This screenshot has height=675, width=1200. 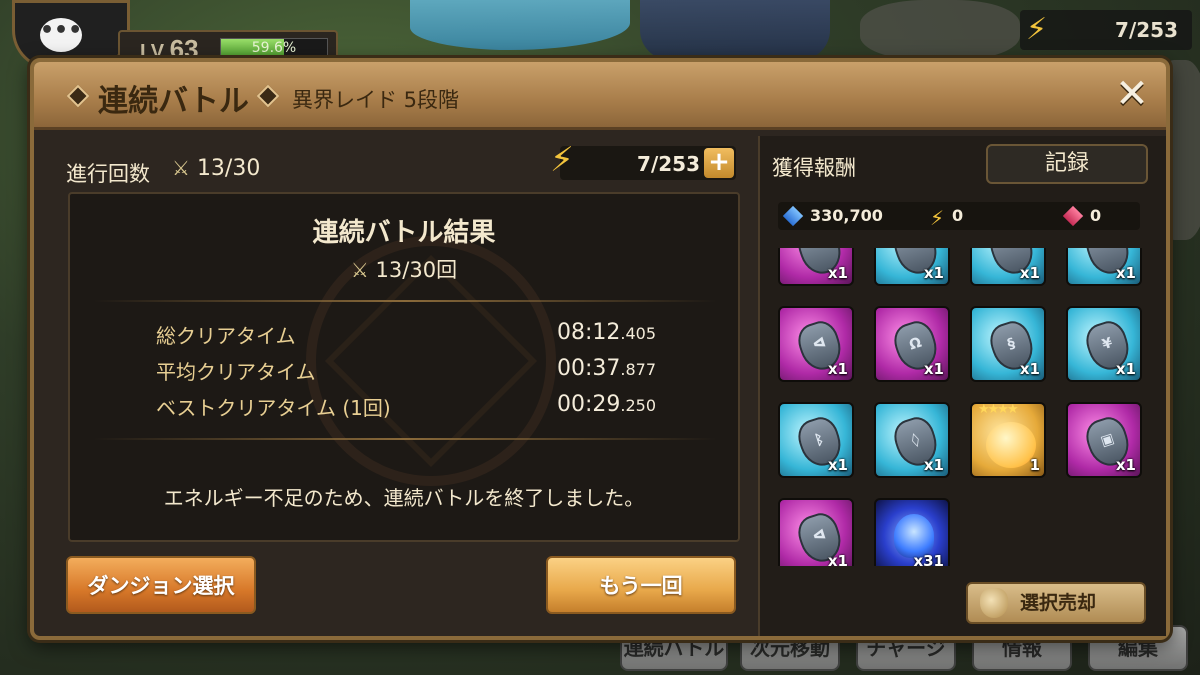 What do you see at coordinates (1107, 344) in the screenshot?
I see `rune-symbol: ¥` at bounding box center [1107, 344].